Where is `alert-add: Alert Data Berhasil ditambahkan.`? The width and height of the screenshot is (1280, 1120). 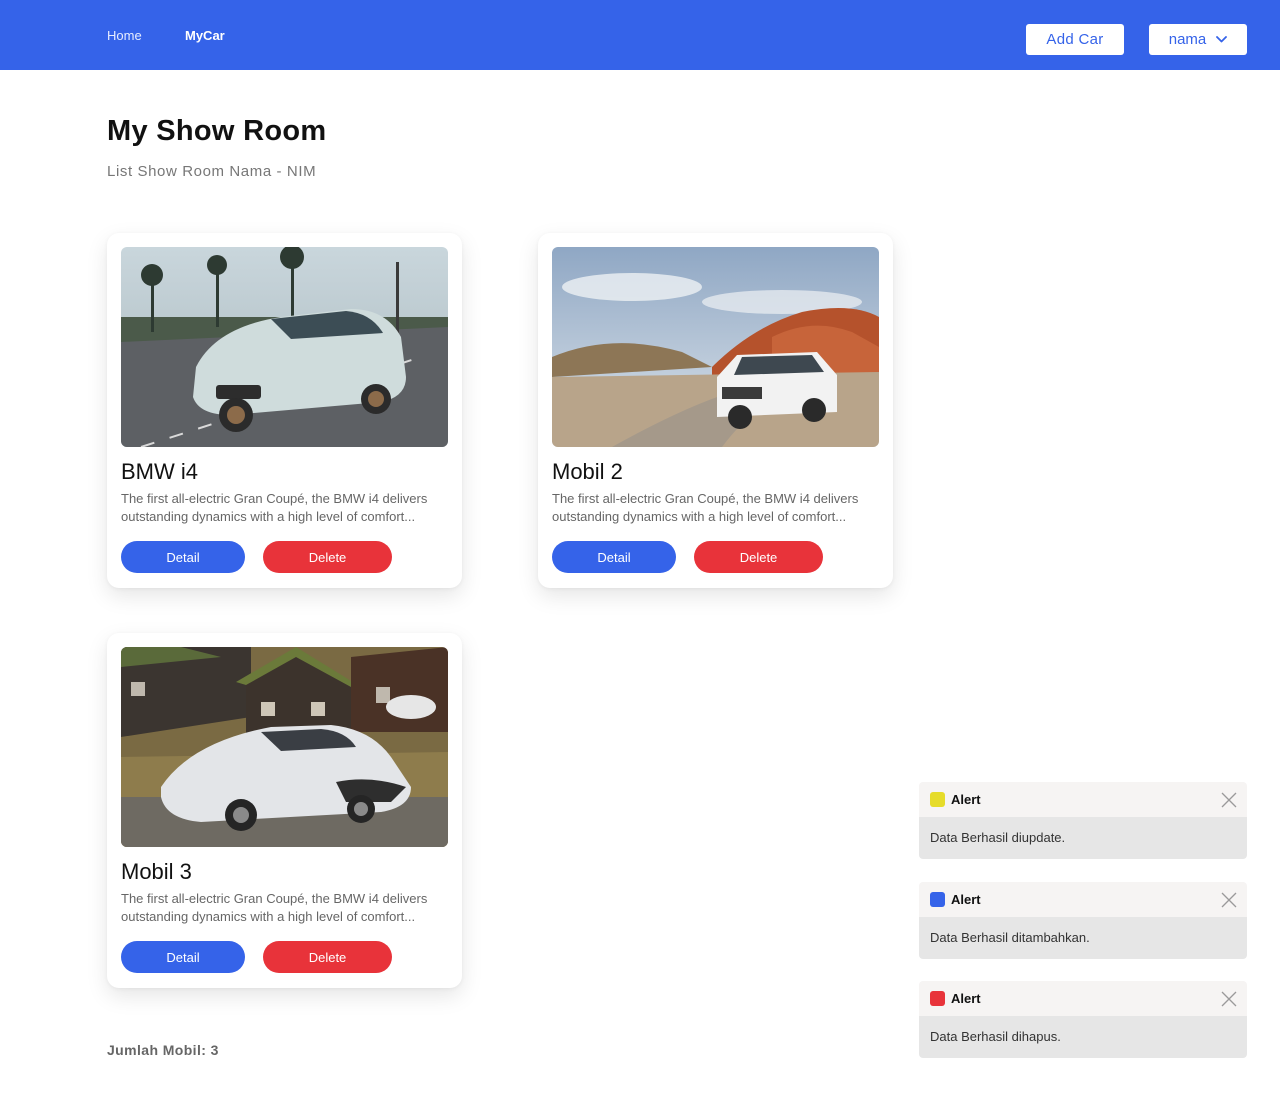 alert-add: Alert Data Berhasil ditambahkan. is located at coordinates (1083, 920).